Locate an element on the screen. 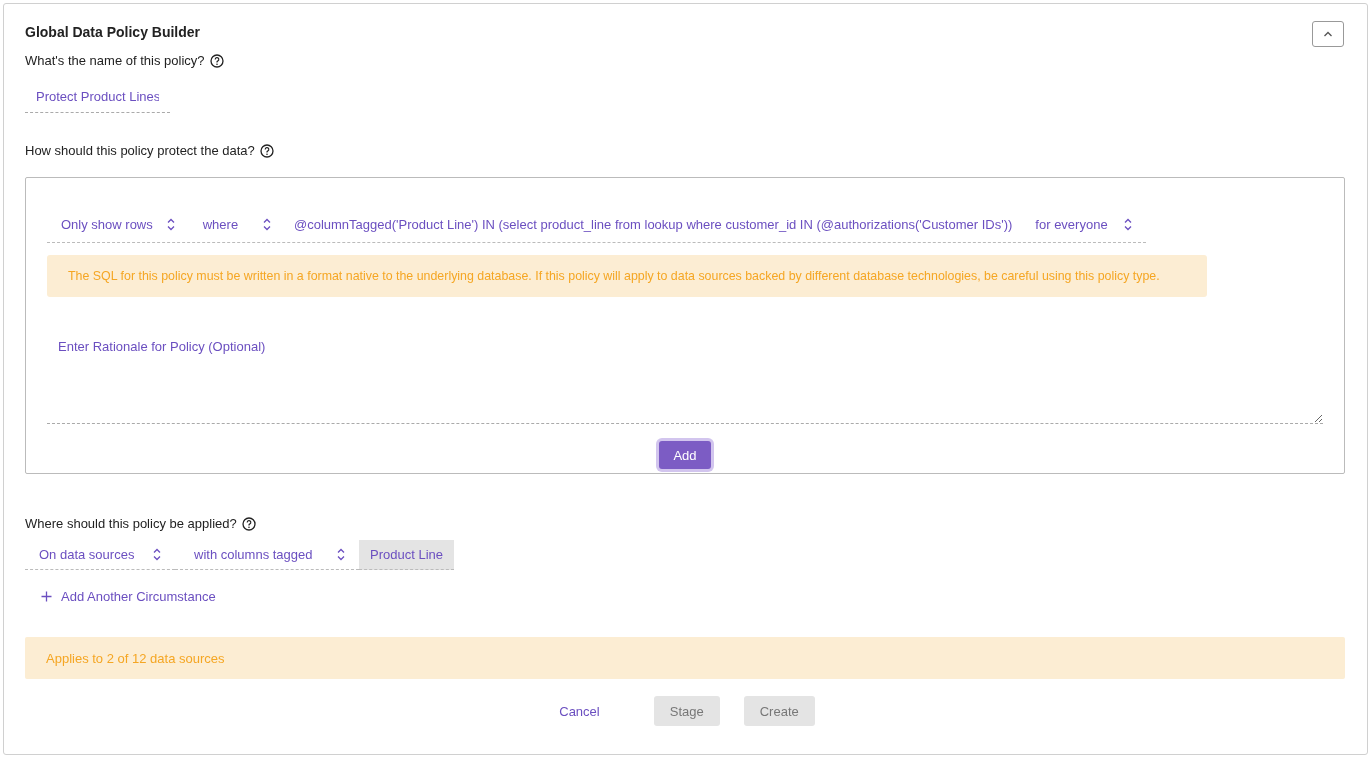  chevron-up-icon is located at coordinates (1328, 34).